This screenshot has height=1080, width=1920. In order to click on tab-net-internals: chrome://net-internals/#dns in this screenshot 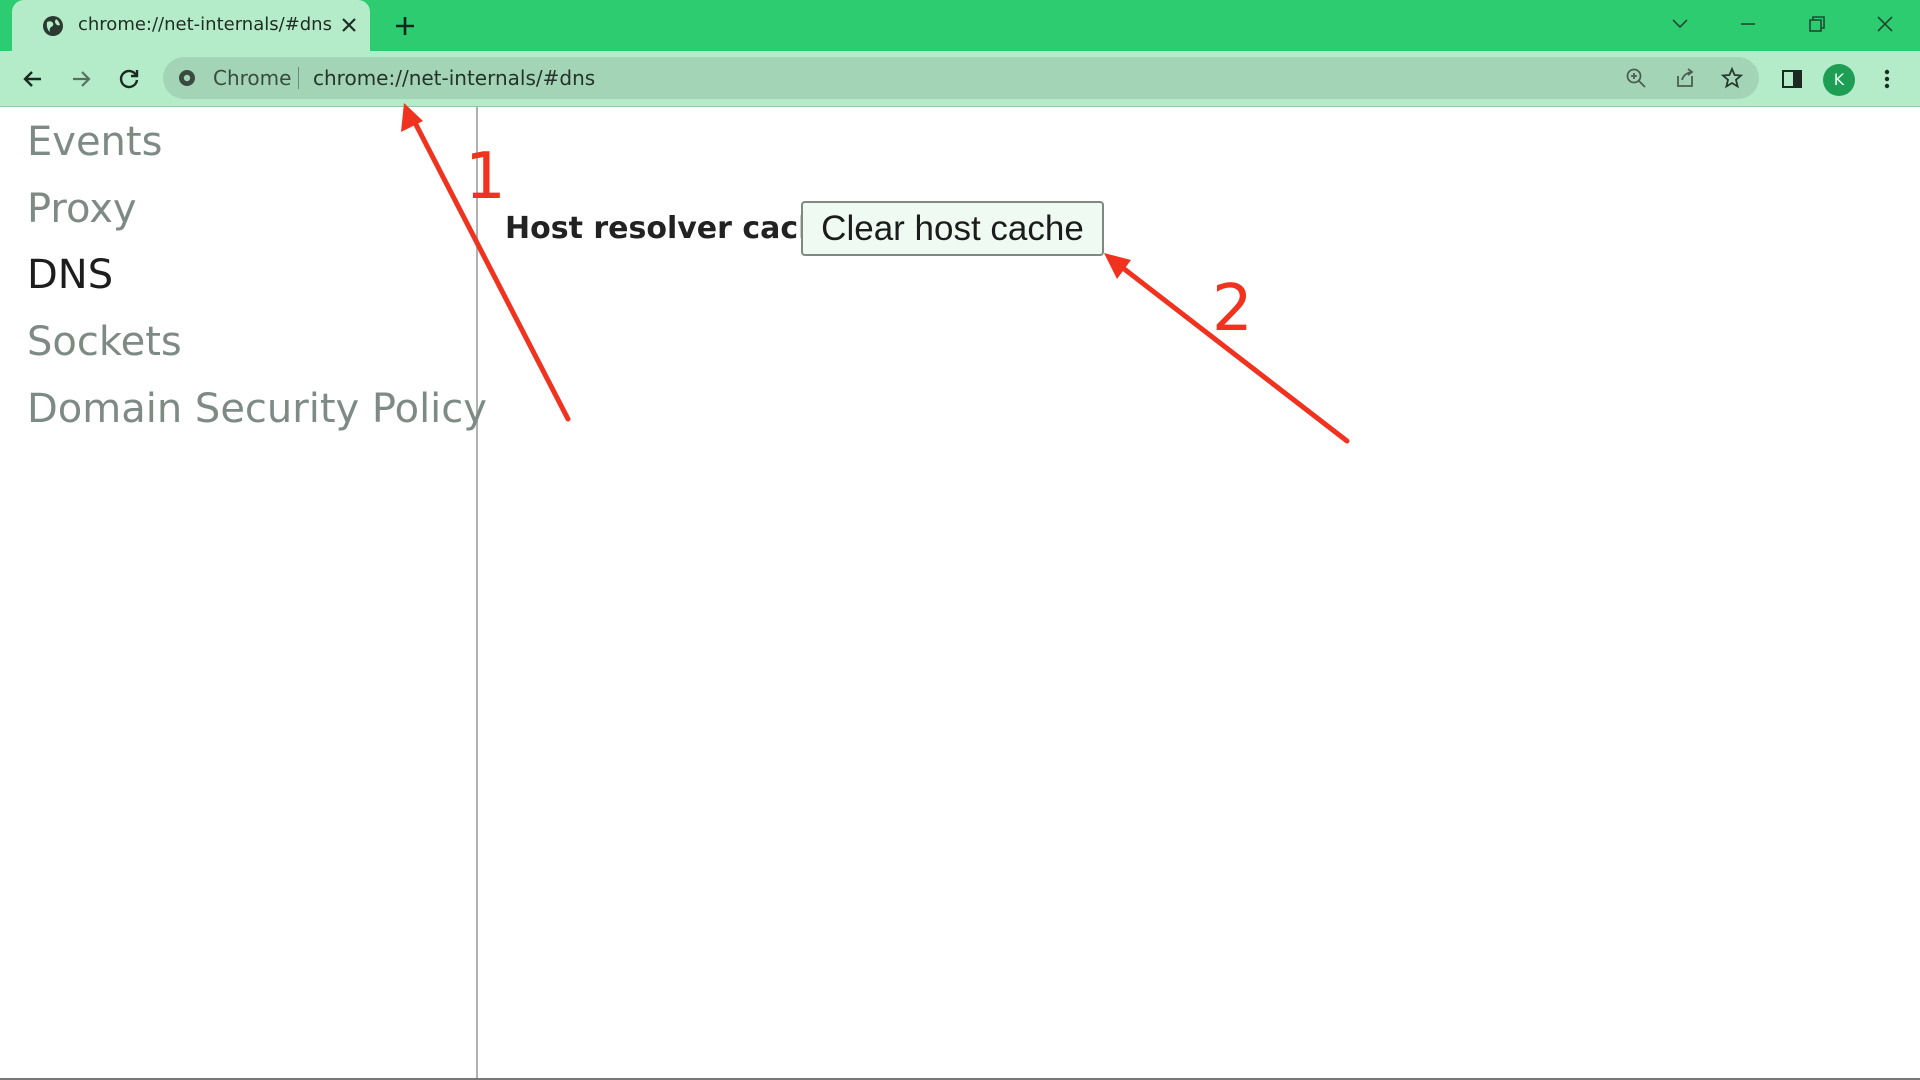, I will do `click(191, 25)`.